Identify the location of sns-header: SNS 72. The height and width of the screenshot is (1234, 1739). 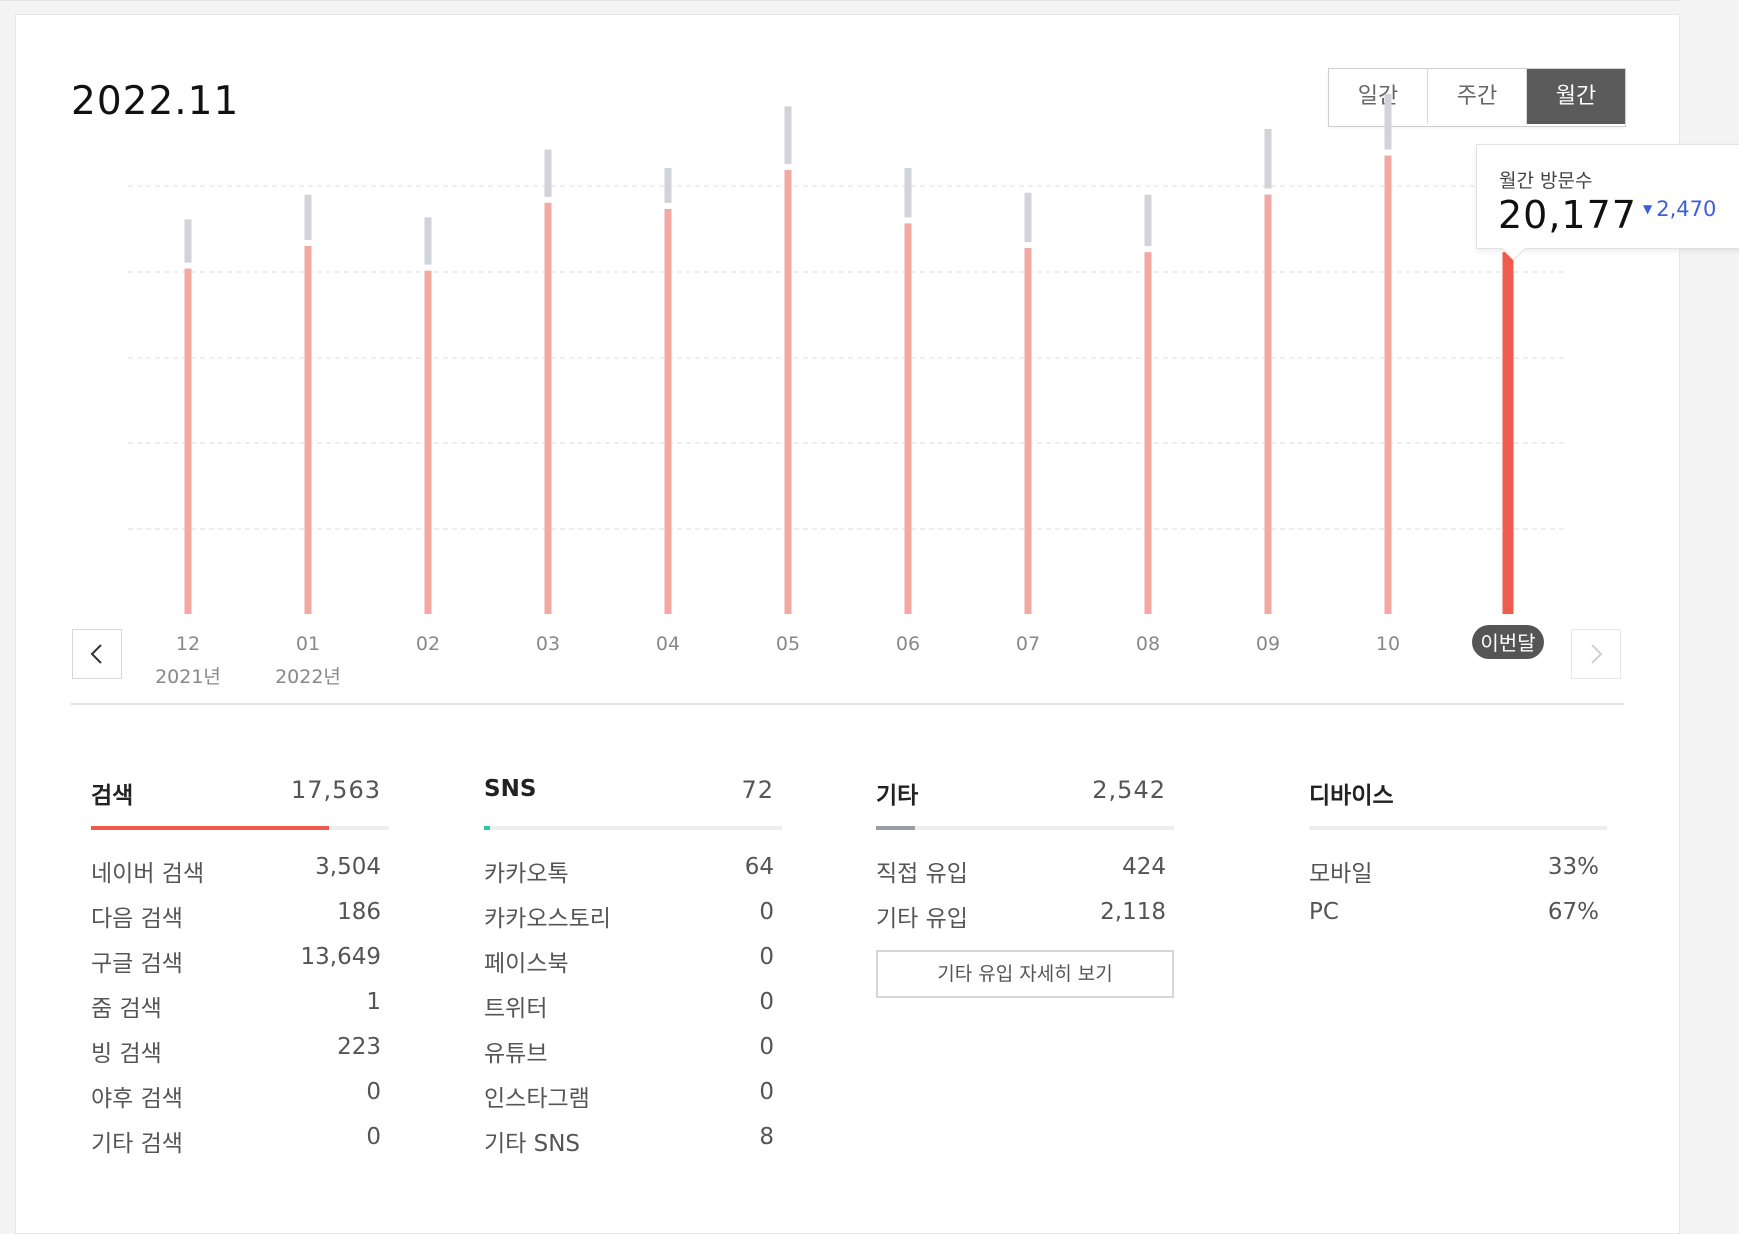
(629, 792).